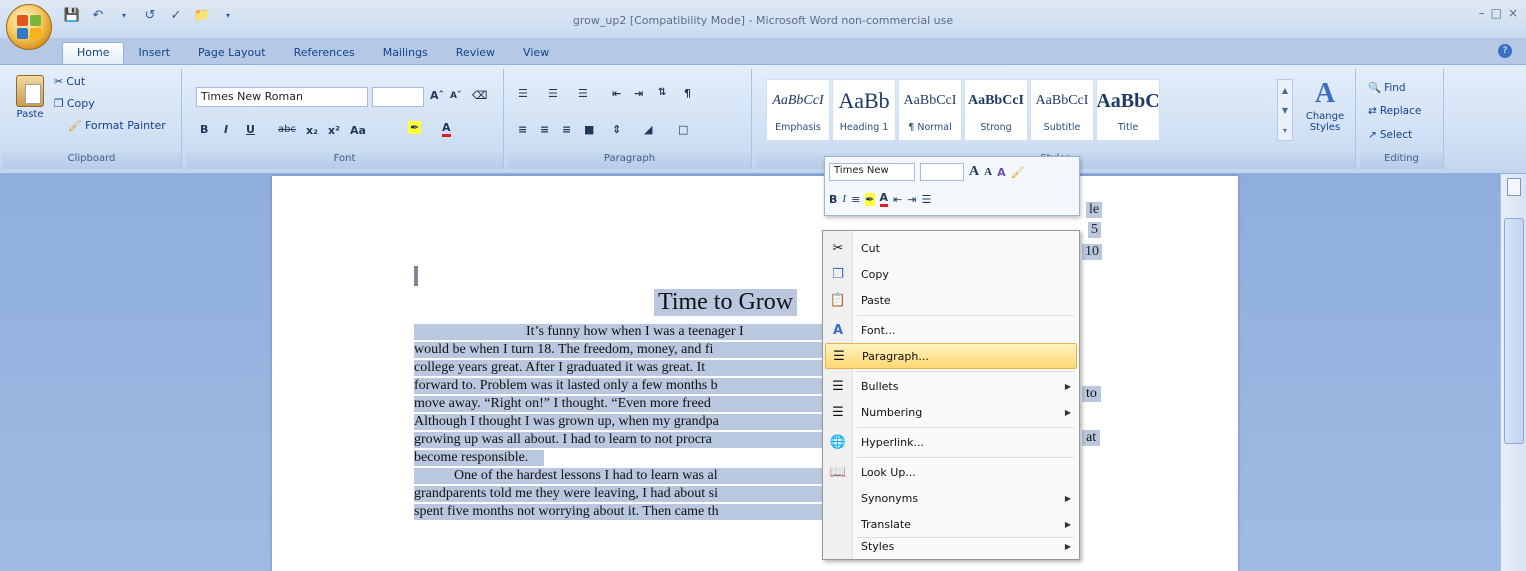  I want to click on find-button: 🔍 Find, so click(1387, 88).